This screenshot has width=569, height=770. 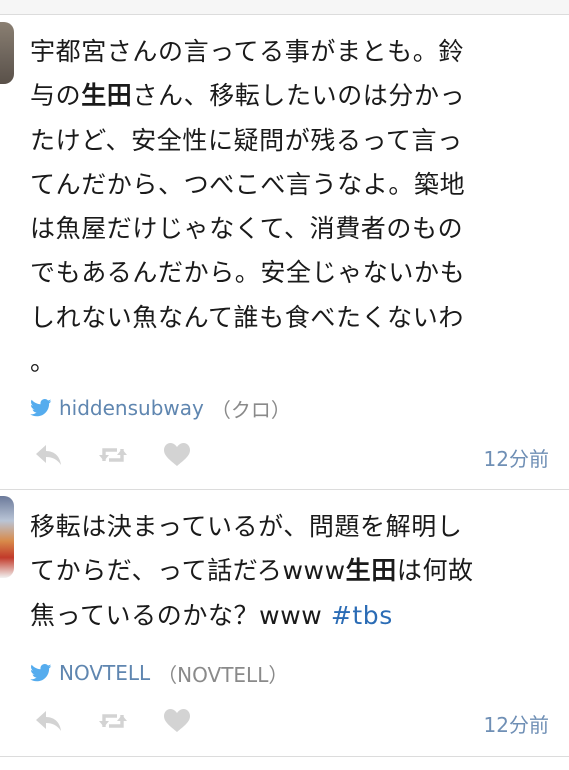 What do you see at coordinates (435, 571) in the screenshot?
I see `text-span: は何故` at bounding box center [435, 571].